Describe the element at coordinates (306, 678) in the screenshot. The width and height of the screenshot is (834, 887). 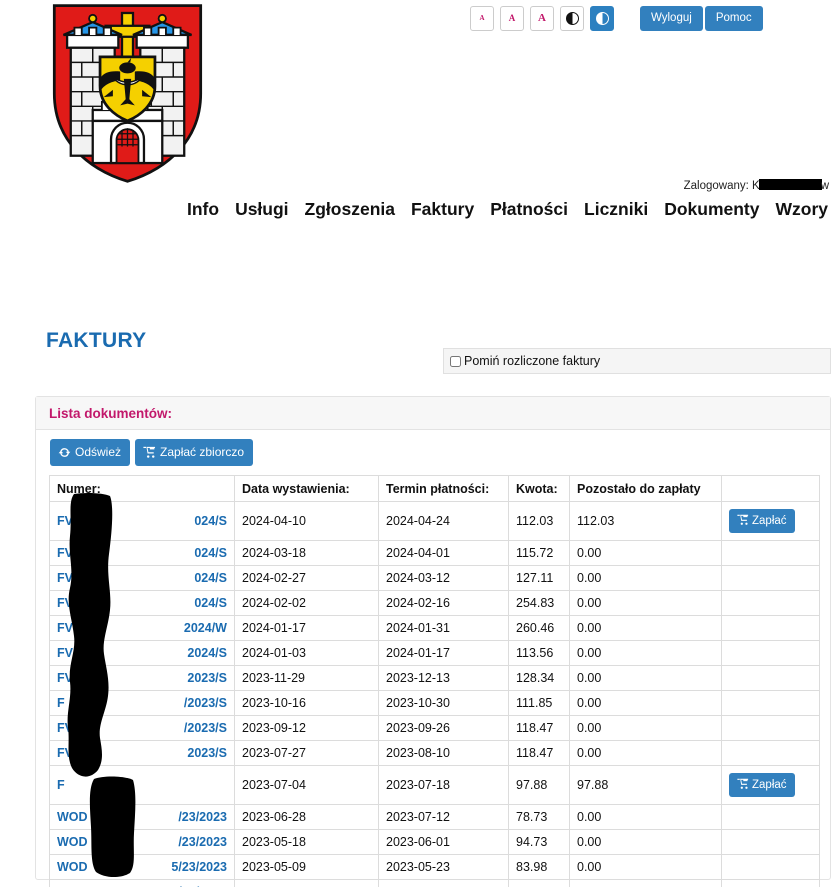
I see `cell-issue-date: 2023-11-29` at that location.